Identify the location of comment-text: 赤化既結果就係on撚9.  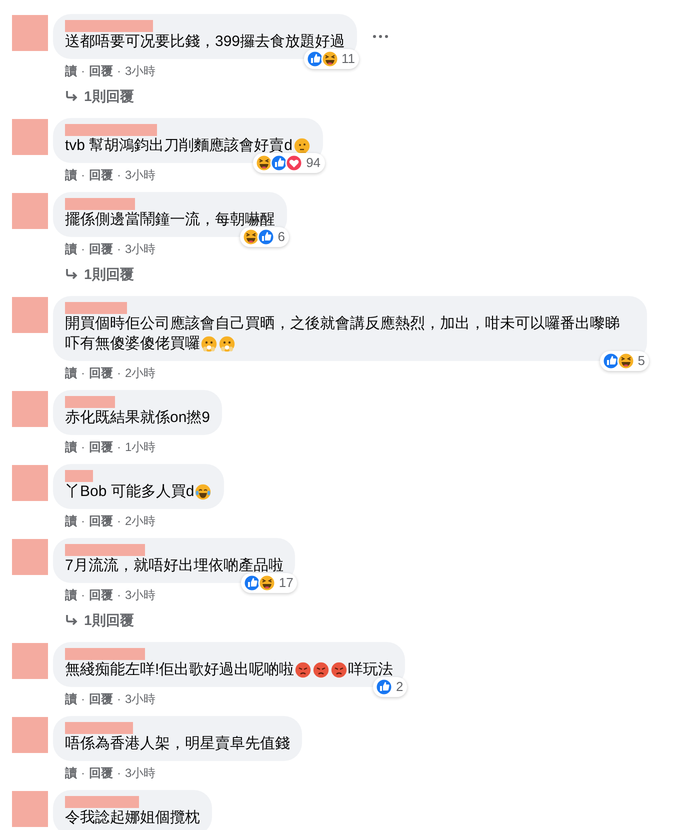
(137, 418).